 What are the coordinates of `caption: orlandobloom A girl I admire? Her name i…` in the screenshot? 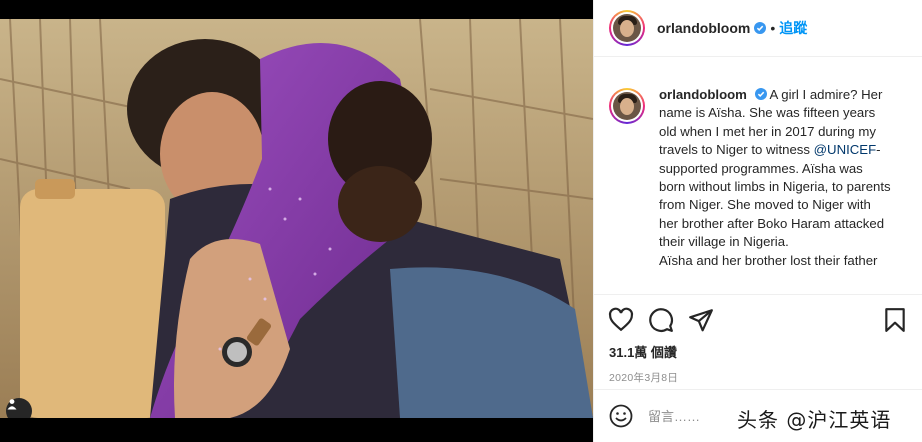 It's located at (757, 178).